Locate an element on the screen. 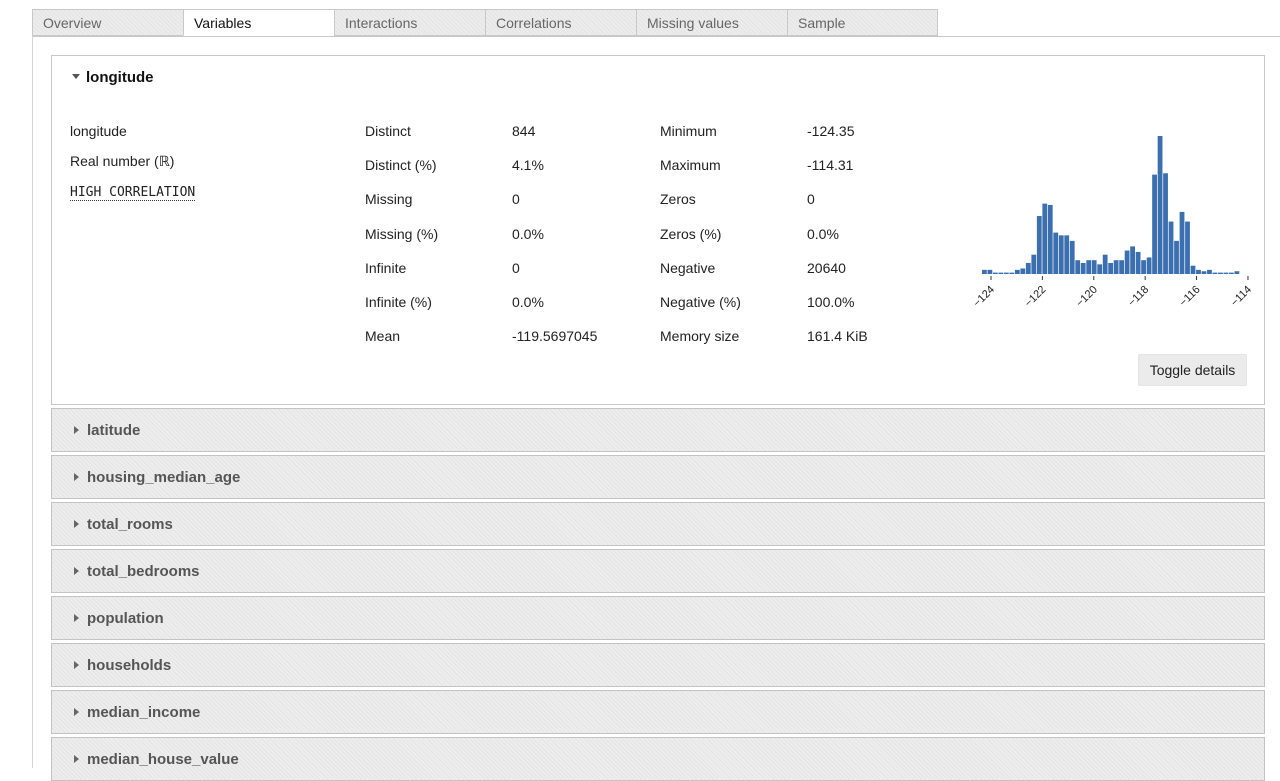 Image resolution: width=1280 pixels, height=781 pixels. stat-label: Zeros (%) is located at coordinates (691, 233).